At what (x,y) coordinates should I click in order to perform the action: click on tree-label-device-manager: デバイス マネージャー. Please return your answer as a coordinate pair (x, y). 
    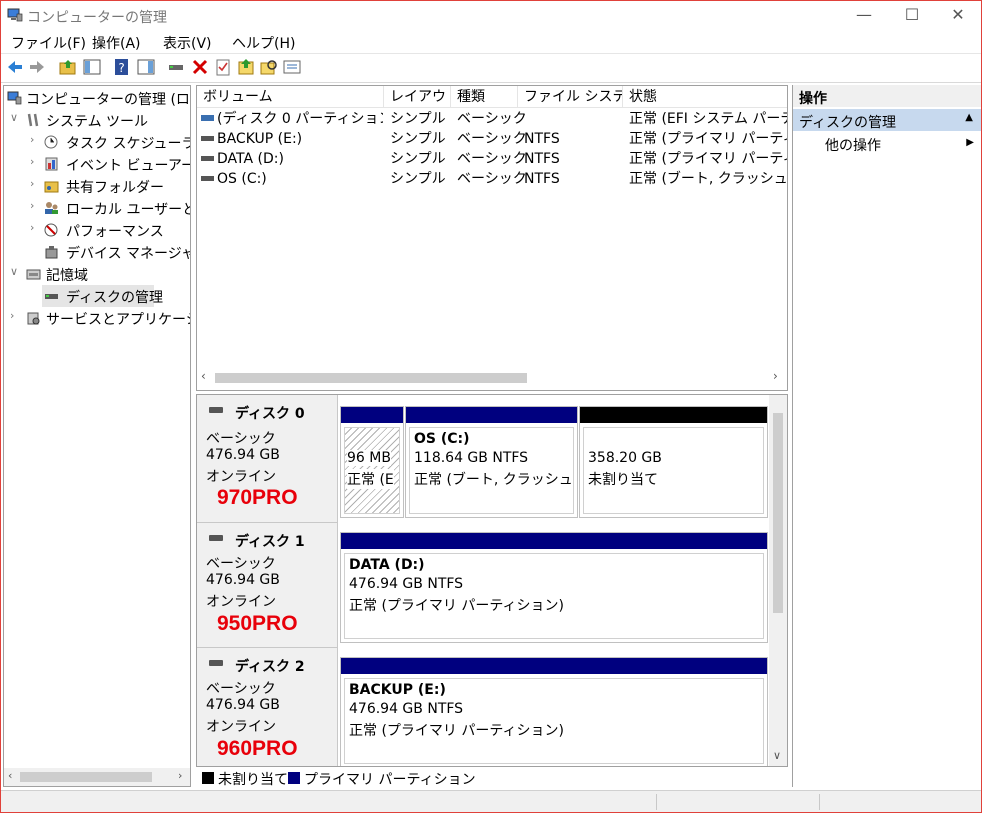
    Looking at the image, I should click on (128, 254).